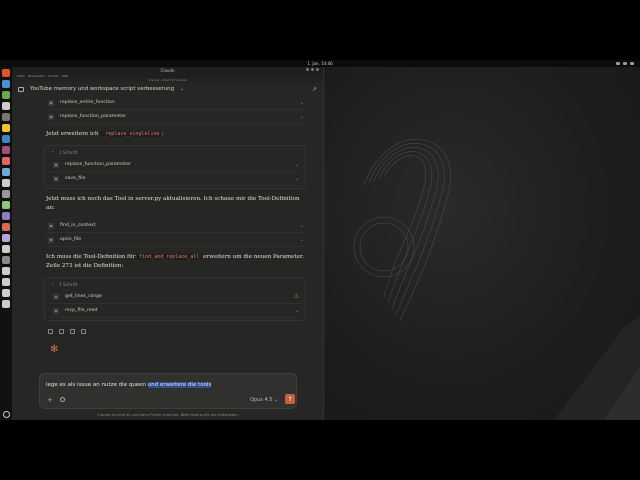 This screenshot has width=640, height=480. I want to click on sidebar-toggle-icon, so click(21, 89).